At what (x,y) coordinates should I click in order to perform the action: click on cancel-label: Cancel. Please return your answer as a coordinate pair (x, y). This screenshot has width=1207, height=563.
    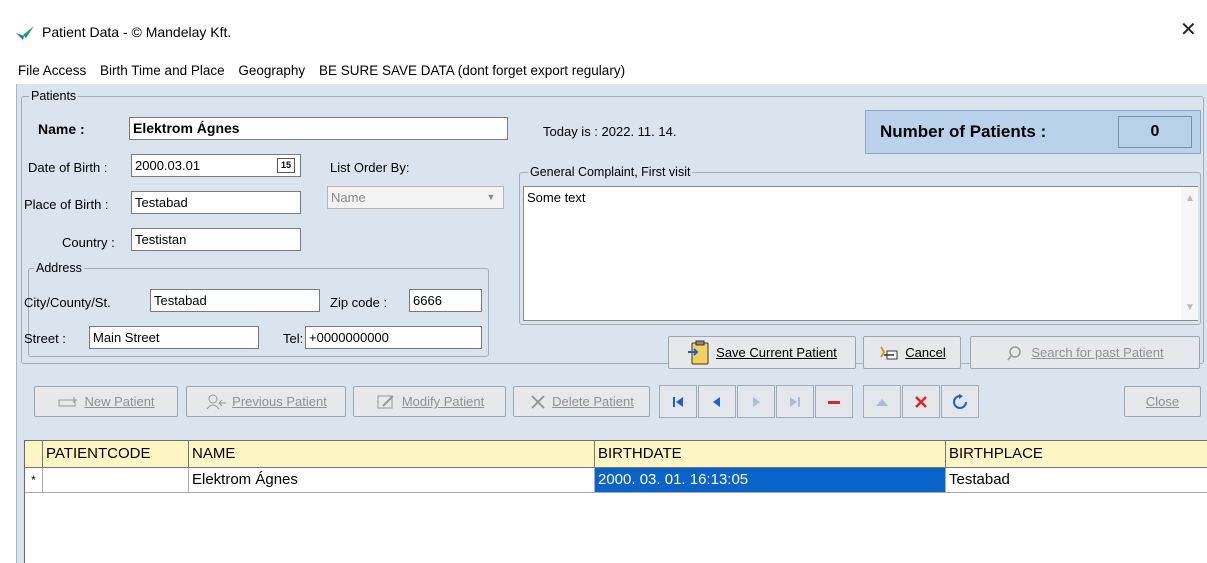
    Looking at the image, I should click on (925, 352).